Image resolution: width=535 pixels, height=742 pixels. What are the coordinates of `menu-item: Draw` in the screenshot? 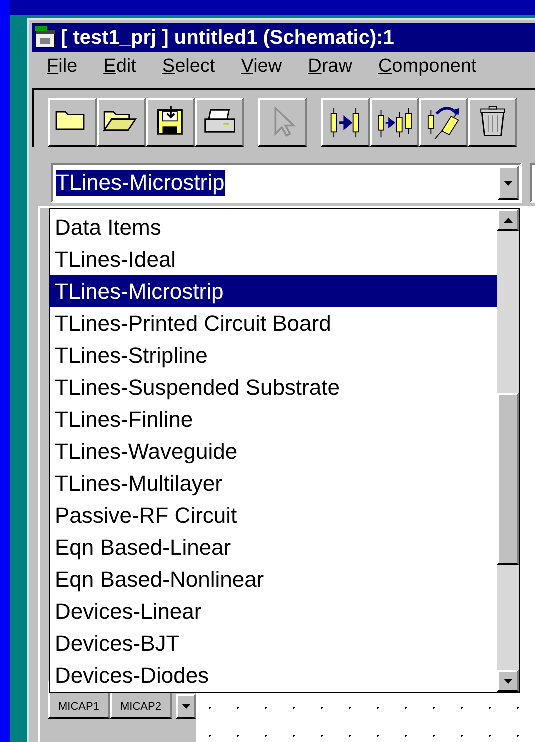 It's located at (330, 67).